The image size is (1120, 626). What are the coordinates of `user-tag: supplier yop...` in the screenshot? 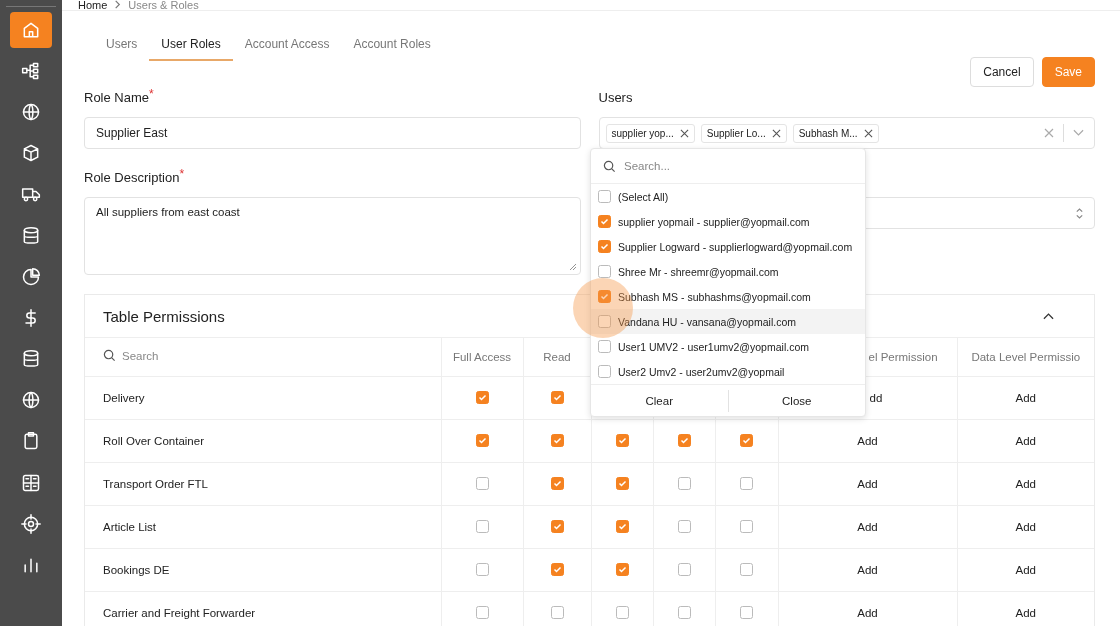 It's located at (650, 133).